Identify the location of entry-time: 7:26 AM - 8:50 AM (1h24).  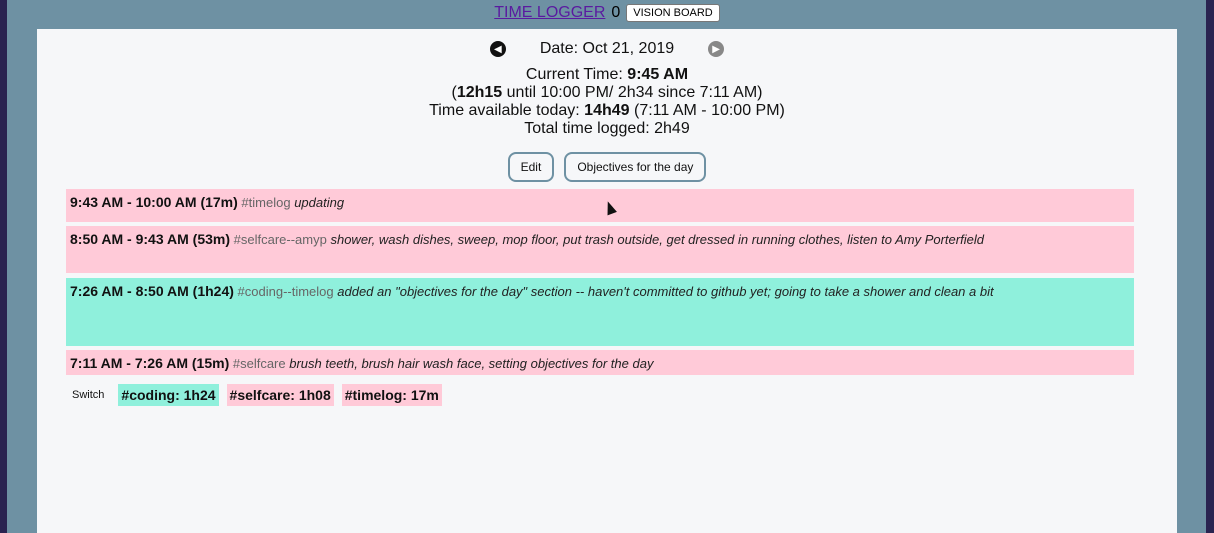
(152, 291).